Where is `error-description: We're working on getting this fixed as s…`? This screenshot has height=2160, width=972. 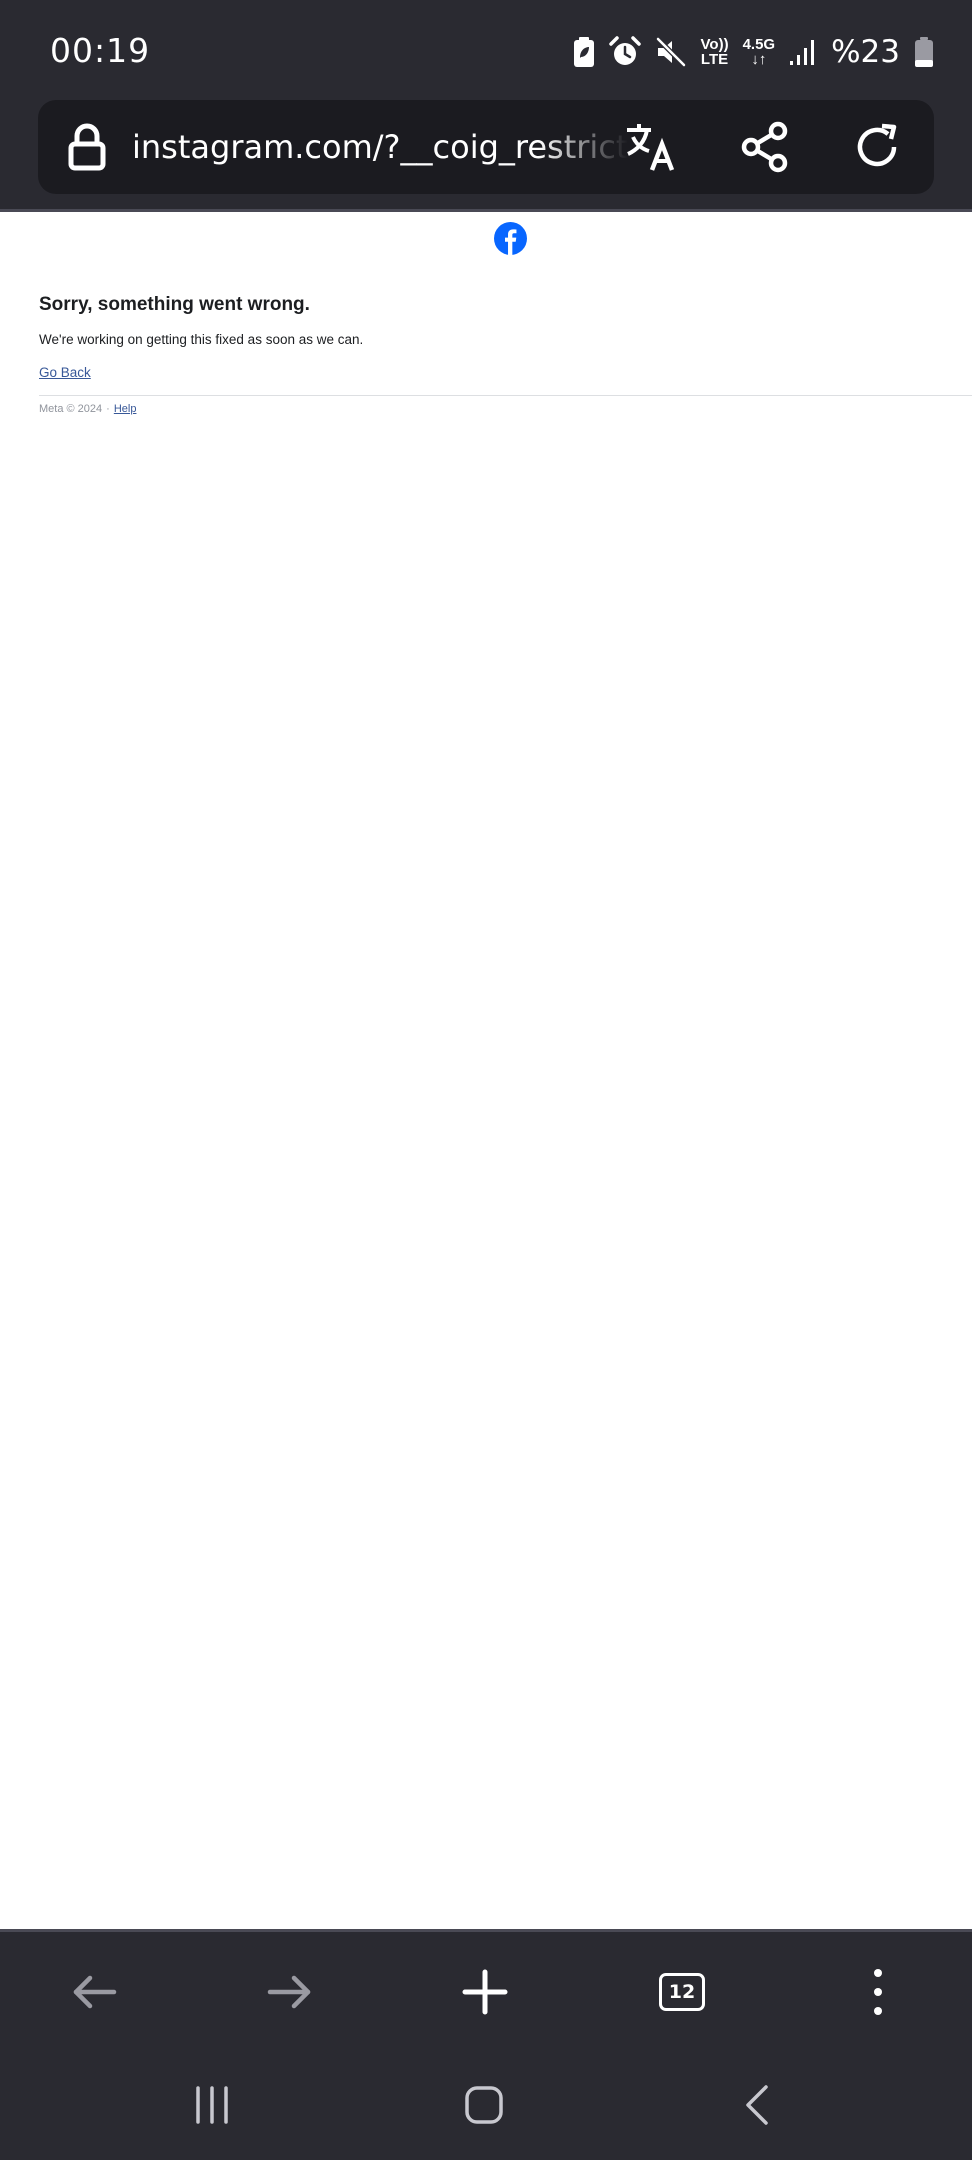 error-description: We're working on getting this fixed as s… is located at coordinates (201, 339).